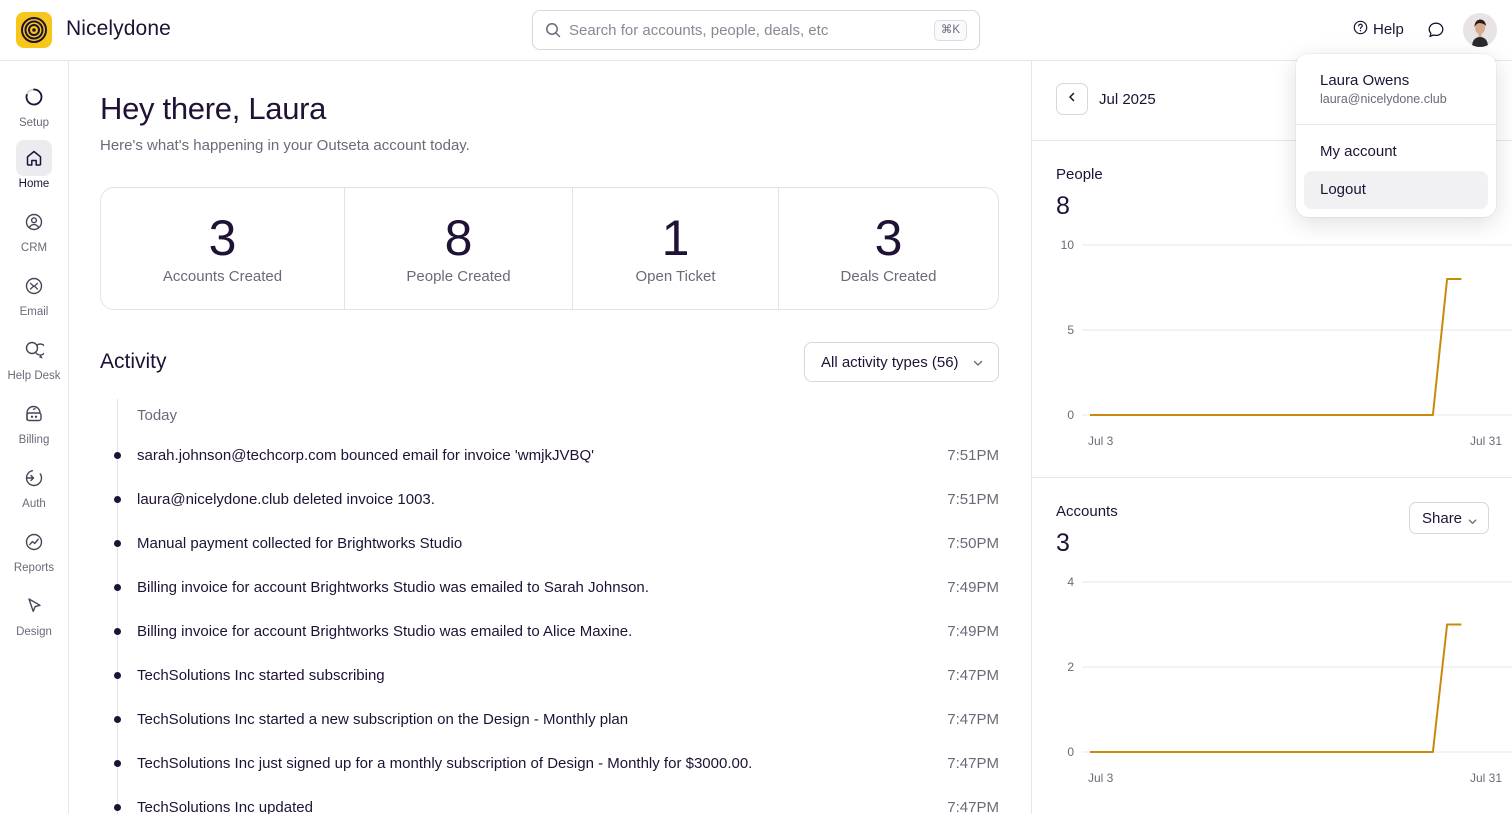 The height and width of the screenshot is (814, 1512). Describe the element at coordinates (1276, 688) in the screenshot. I see `series-line` at that location.